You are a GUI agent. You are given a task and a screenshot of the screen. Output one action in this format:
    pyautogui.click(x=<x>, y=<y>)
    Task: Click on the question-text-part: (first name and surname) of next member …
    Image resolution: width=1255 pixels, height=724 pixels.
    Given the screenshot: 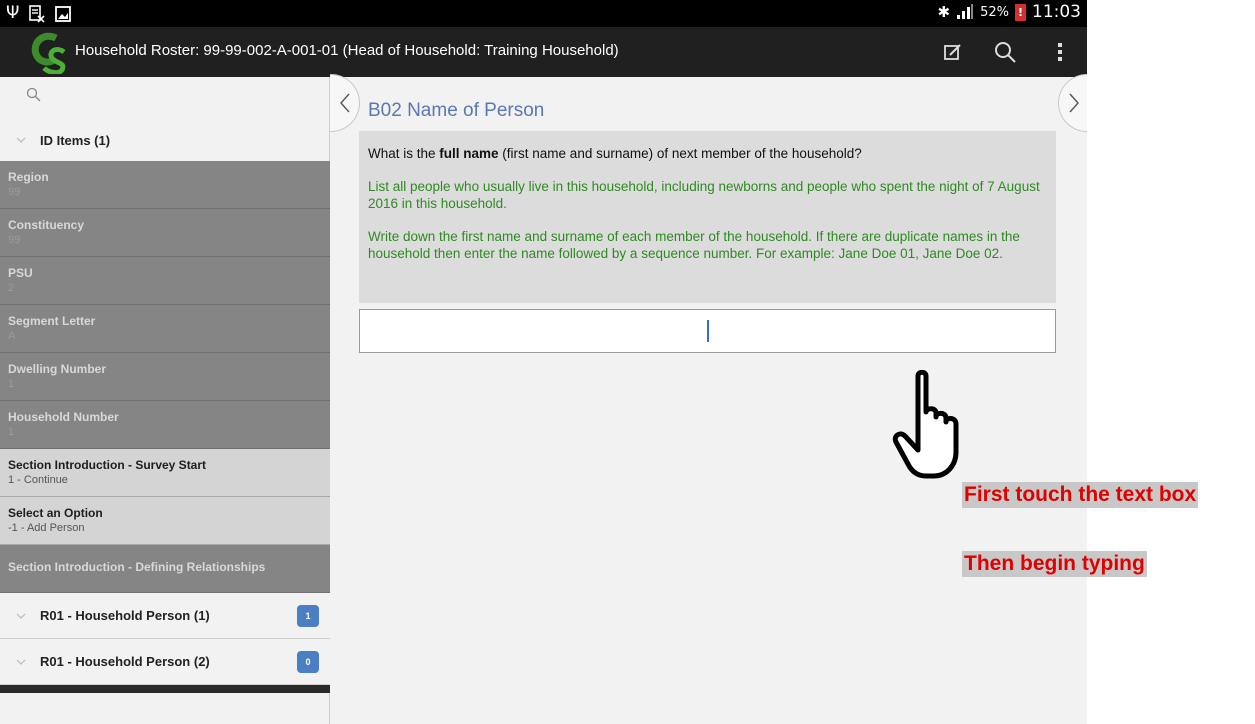 What is the action you would take?
    pyautogui.click(x=680, y=153)
    